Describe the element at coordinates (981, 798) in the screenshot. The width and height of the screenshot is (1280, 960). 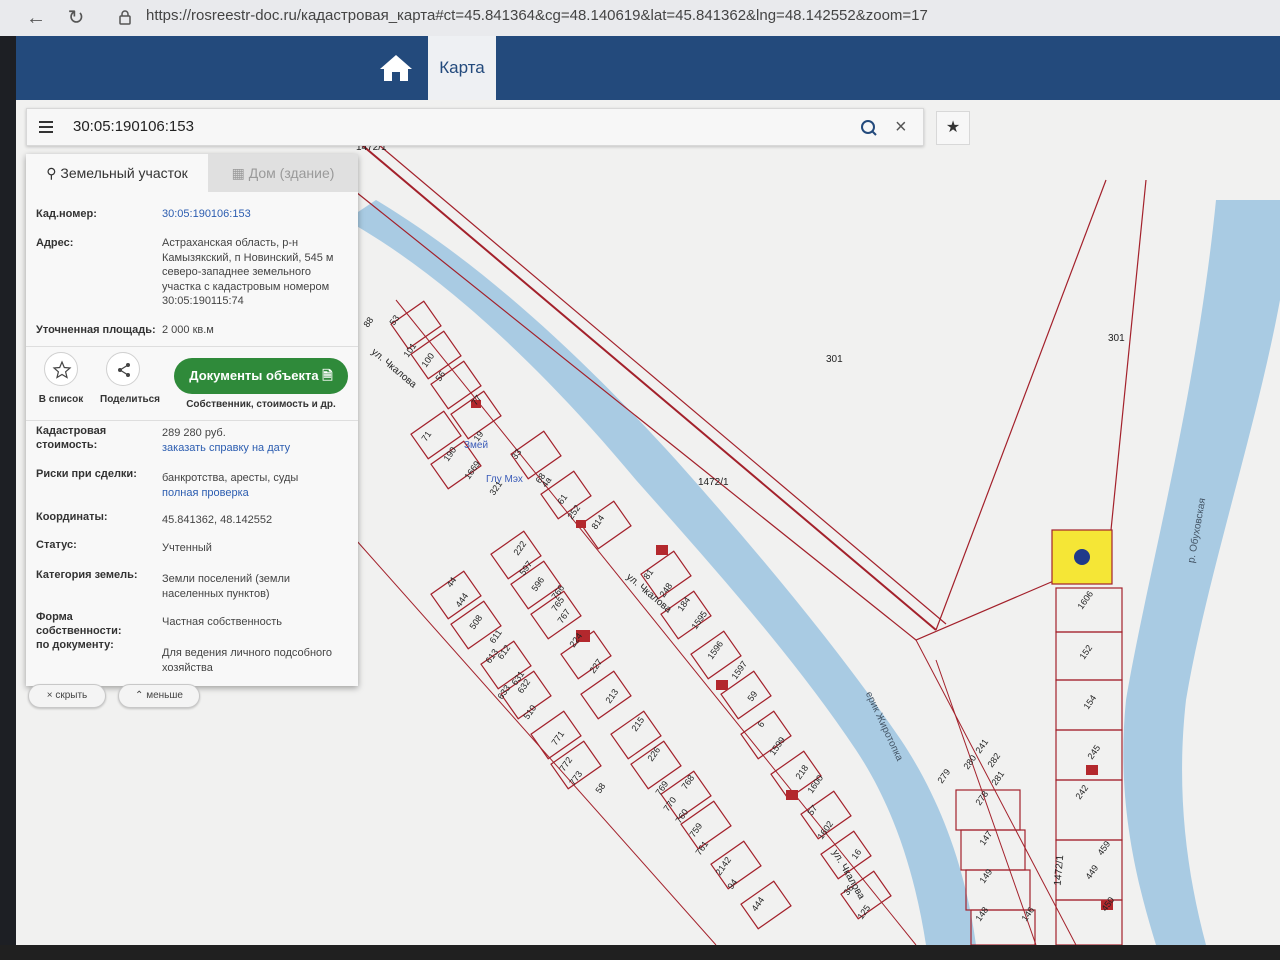
I see `parcel-number: 278` at that location.